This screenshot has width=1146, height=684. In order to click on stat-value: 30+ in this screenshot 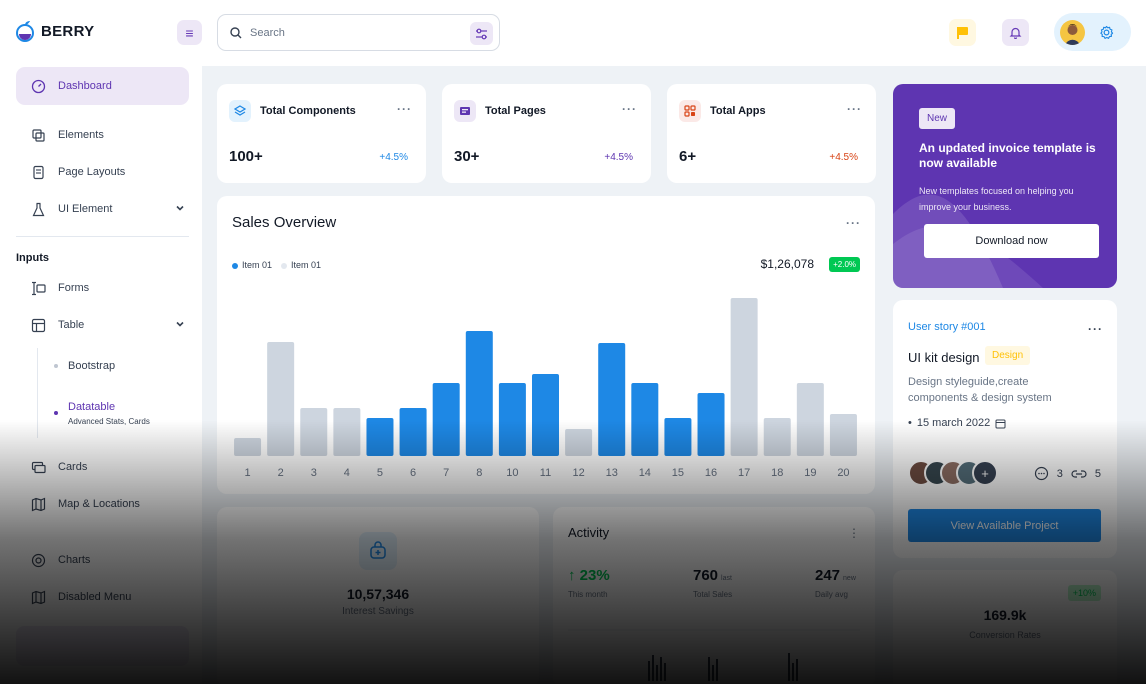, I will do `click(467, 156)`.